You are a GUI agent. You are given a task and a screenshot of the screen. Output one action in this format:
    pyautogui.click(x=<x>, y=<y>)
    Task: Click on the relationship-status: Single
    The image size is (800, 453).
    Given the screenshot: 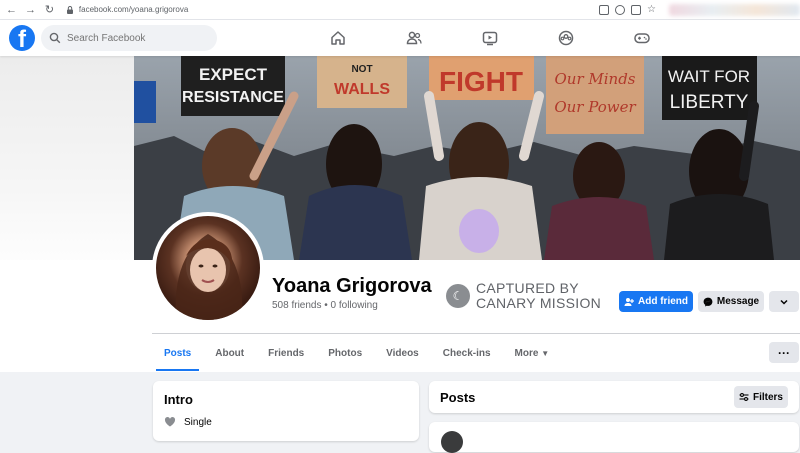 What is the action you would take?
    pyautogui.click(x=198, y=422)
    